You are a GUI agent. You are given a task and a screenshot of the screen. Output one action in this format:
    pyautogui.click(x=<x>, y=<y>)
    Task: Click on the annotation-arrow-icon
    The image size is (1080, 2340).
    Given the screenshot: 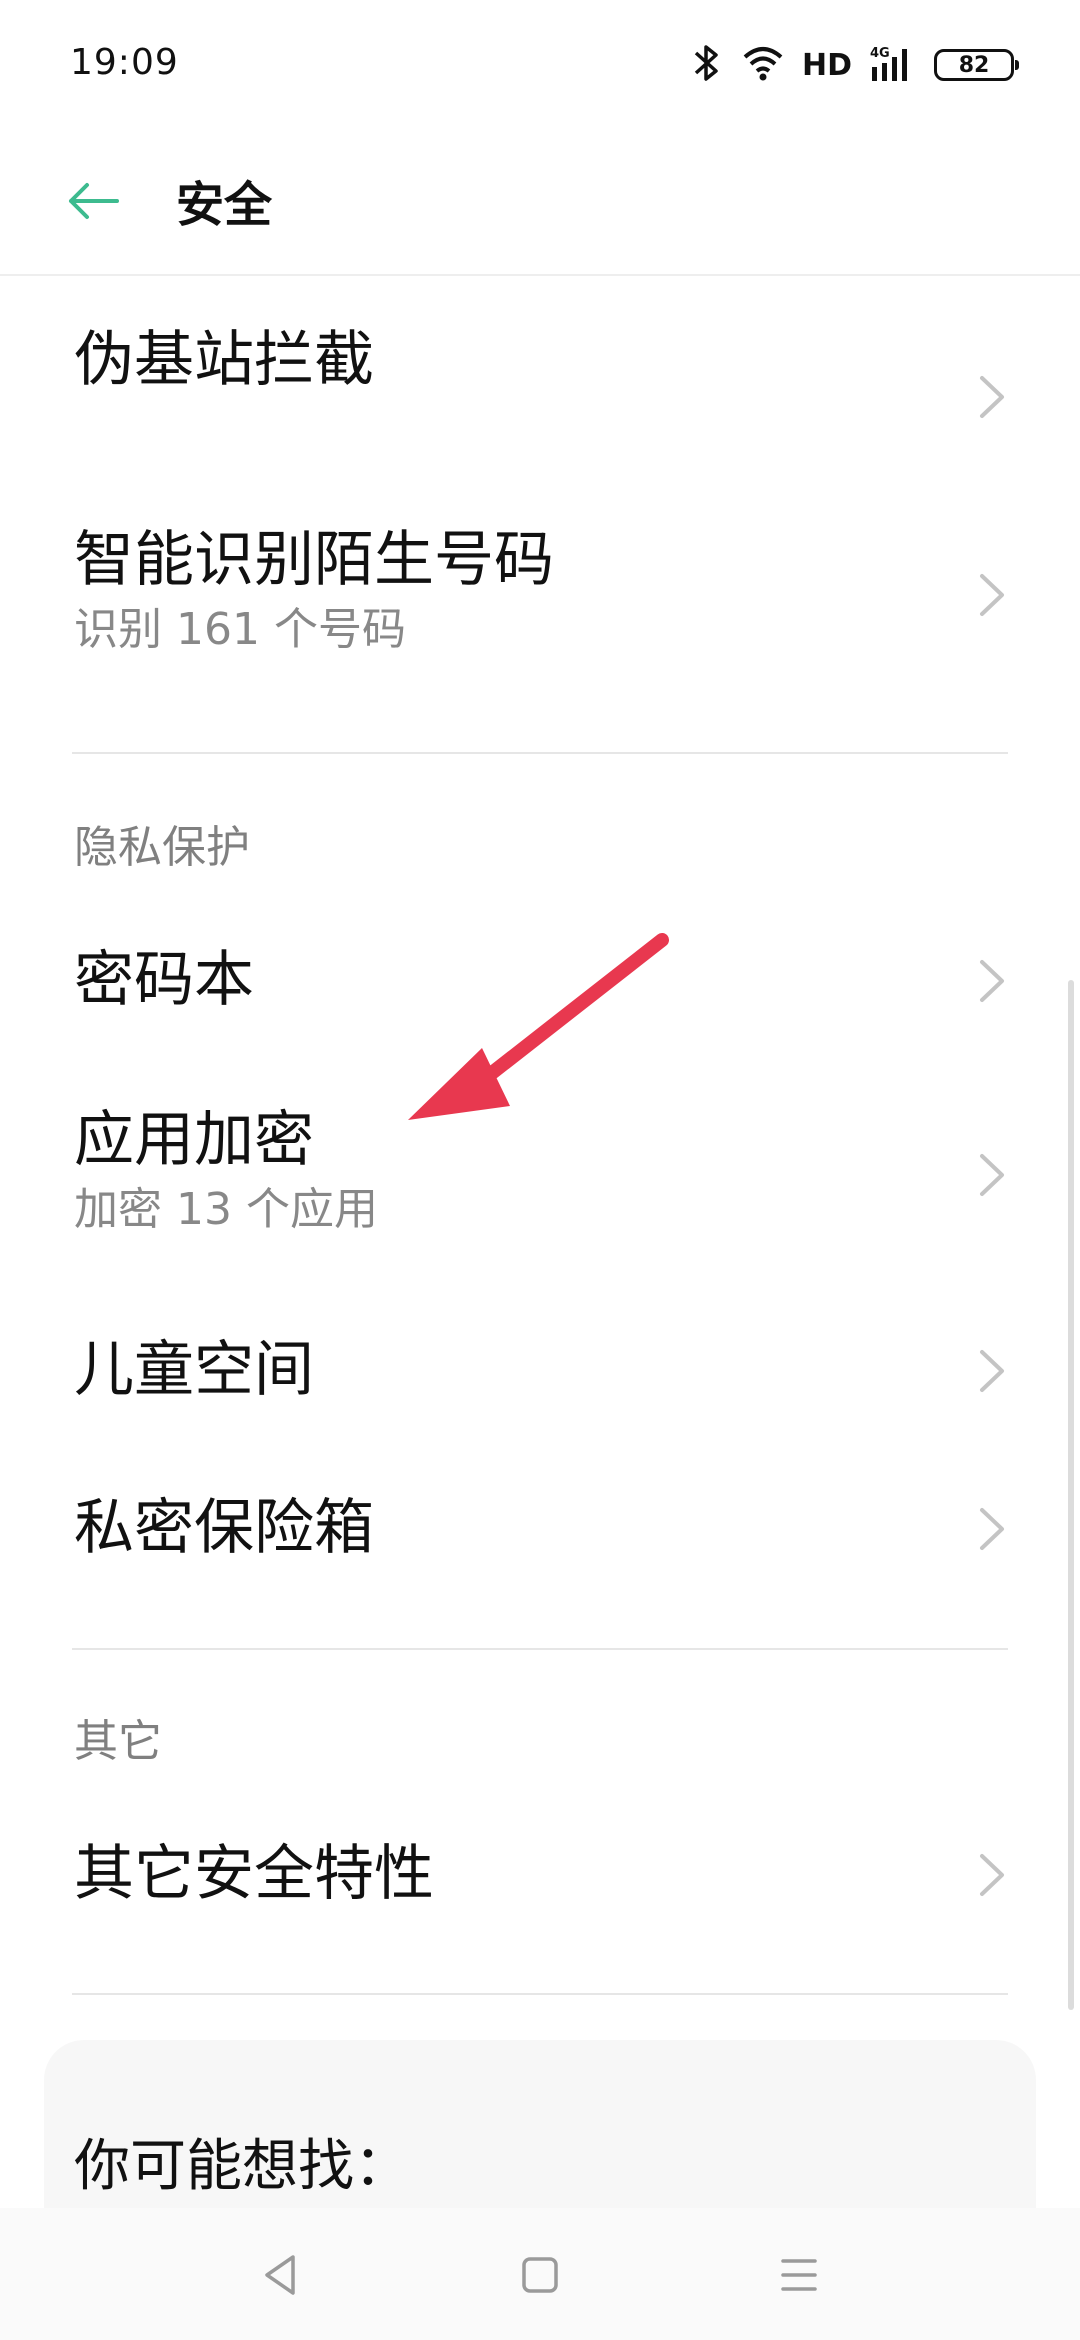 What is the action you would take?
    pyautogui.click(x=538, y=1026)
    